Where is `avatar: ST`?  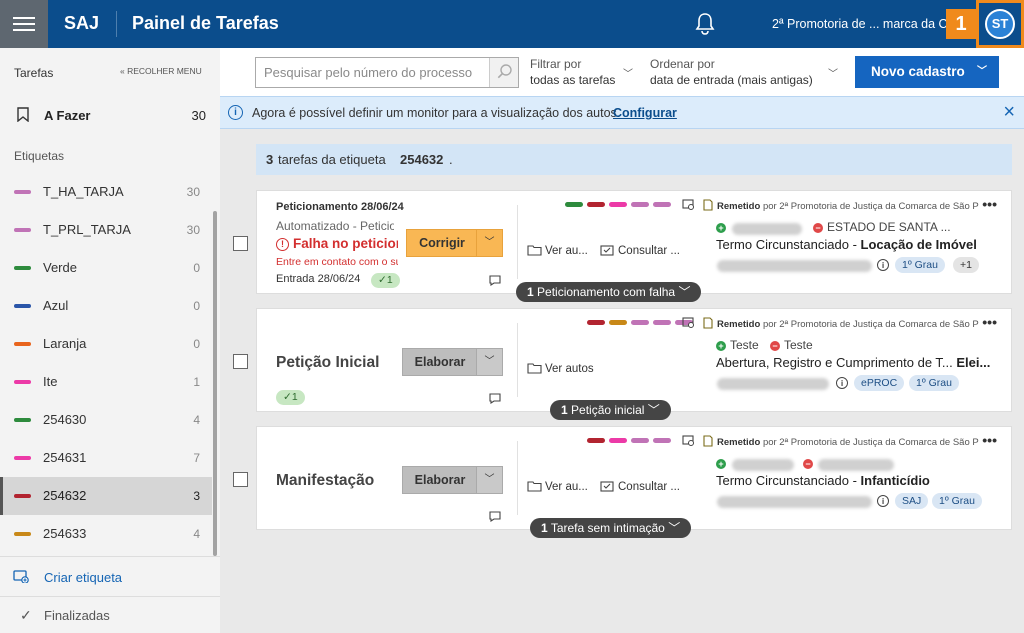
avatar: ST is located at coordinates (1000, 24).